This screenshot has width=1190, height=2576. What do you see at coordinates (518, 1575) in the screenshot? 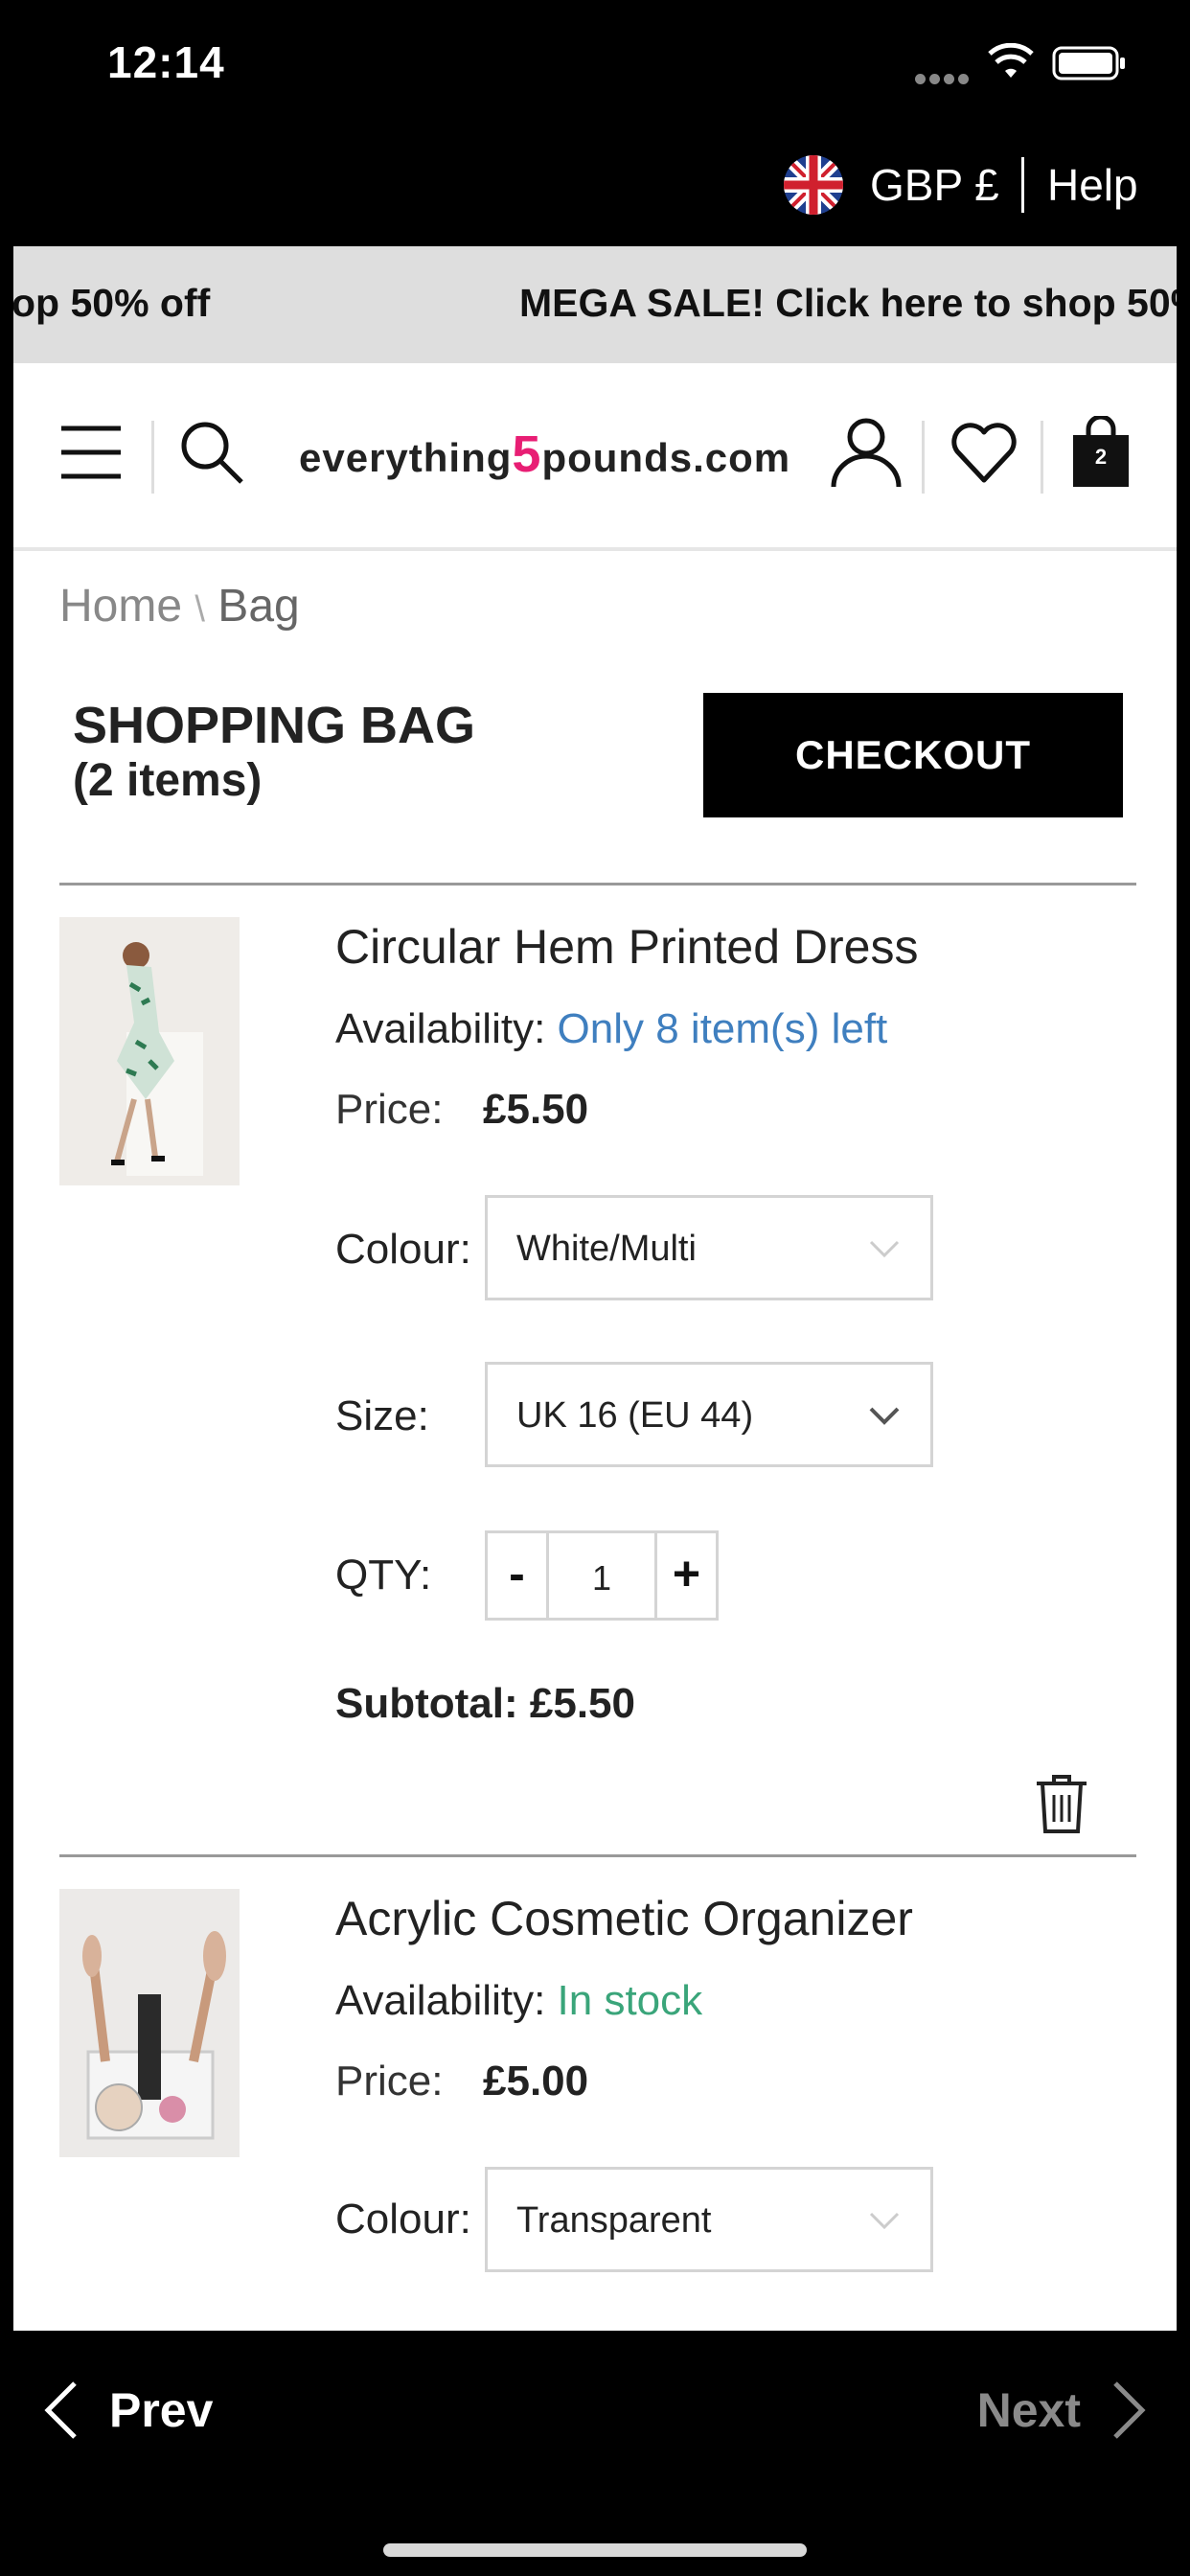
I see `qty-decrease-button: -` at bounding box center [518, 1575].